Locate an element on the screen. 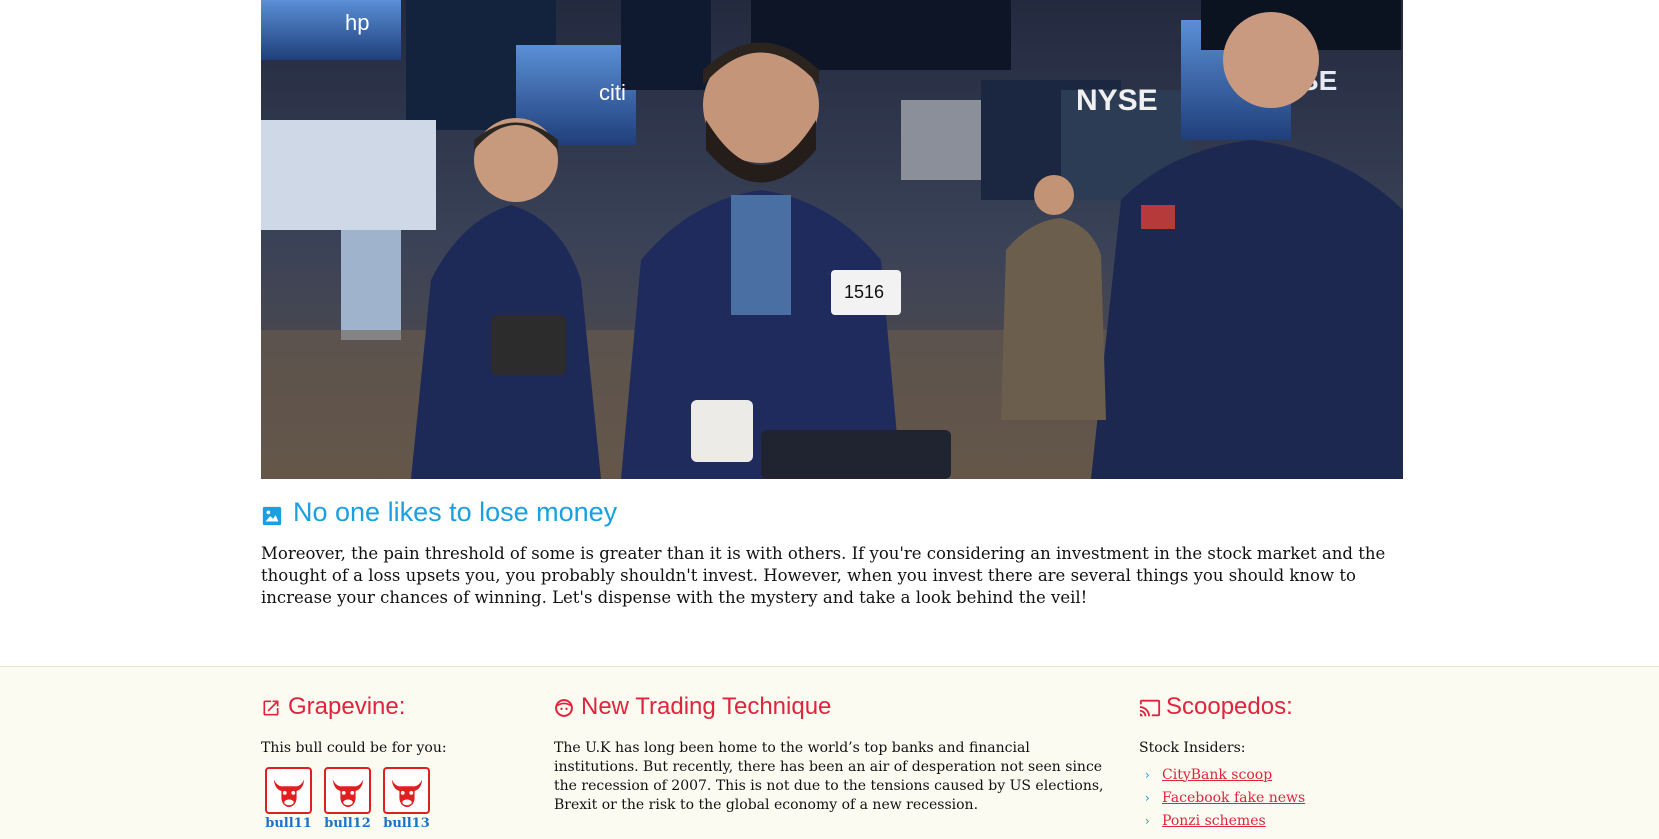 Image resolution: width=1659 pixels, height=839 pixels. bull-label: bull12 is located at coordinates (347, 823).